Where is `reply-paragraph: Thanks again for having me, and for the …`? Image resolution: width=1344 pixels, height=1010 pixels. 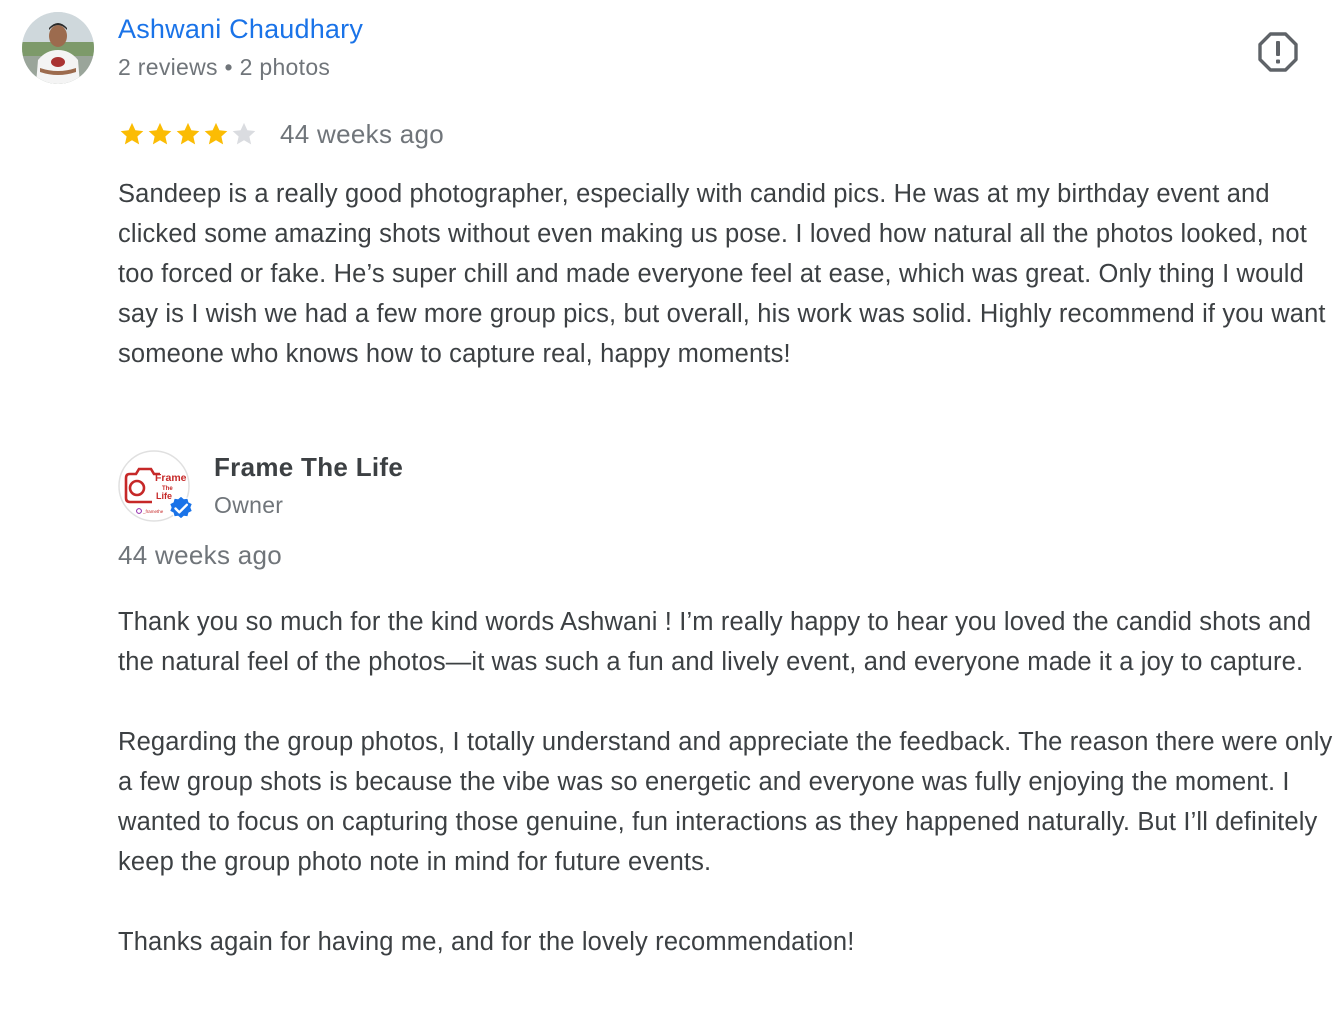
reply-paragraph: Thanks again for having me, and for the … is located at coordinates (486, 942).